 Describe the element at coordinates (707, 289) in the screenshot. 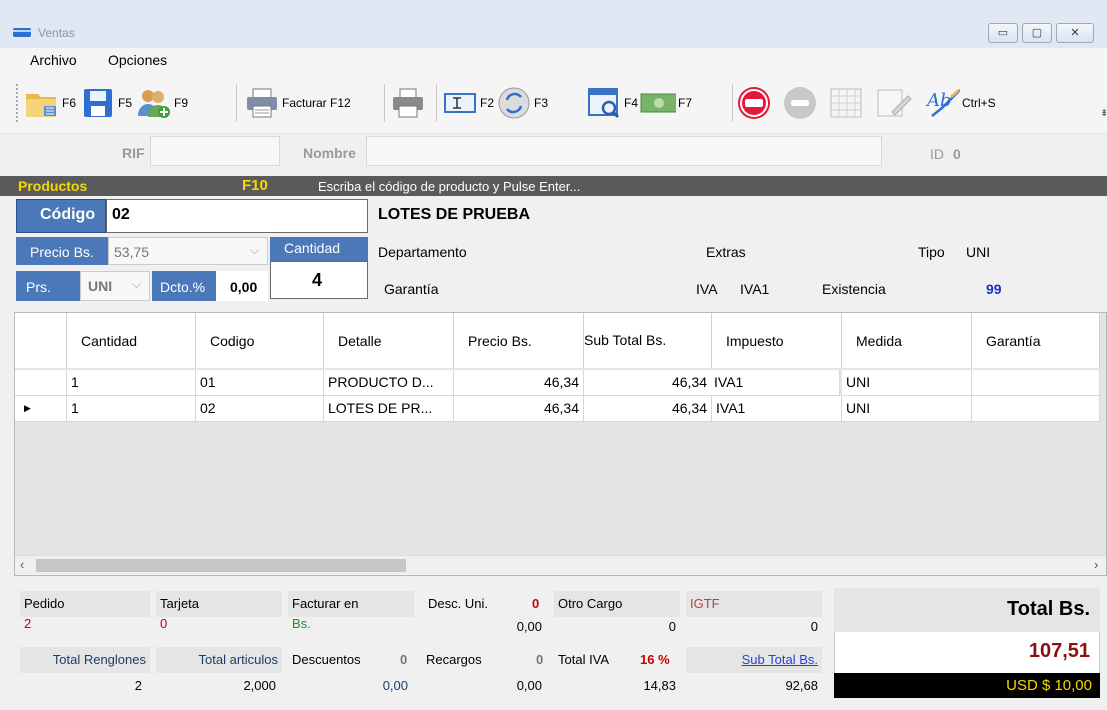

I see `iva-label: IVA` at that location.